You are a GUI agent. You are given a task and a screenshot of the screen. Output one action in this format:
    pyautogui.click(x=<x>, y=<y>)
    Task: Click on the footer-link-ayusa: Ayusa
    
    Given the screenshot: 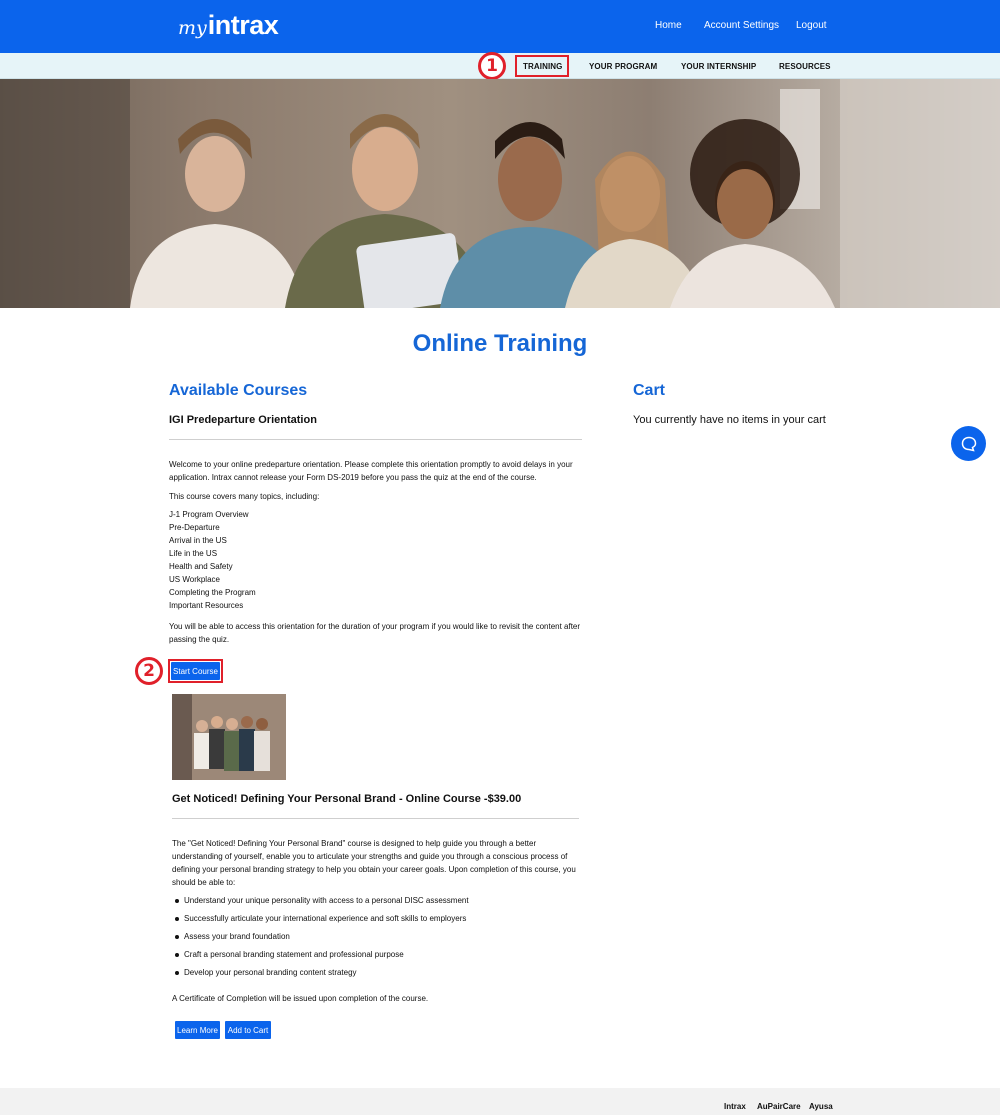 What is the action you would take?
    pyautogui.click(x=821, y=1106)
    